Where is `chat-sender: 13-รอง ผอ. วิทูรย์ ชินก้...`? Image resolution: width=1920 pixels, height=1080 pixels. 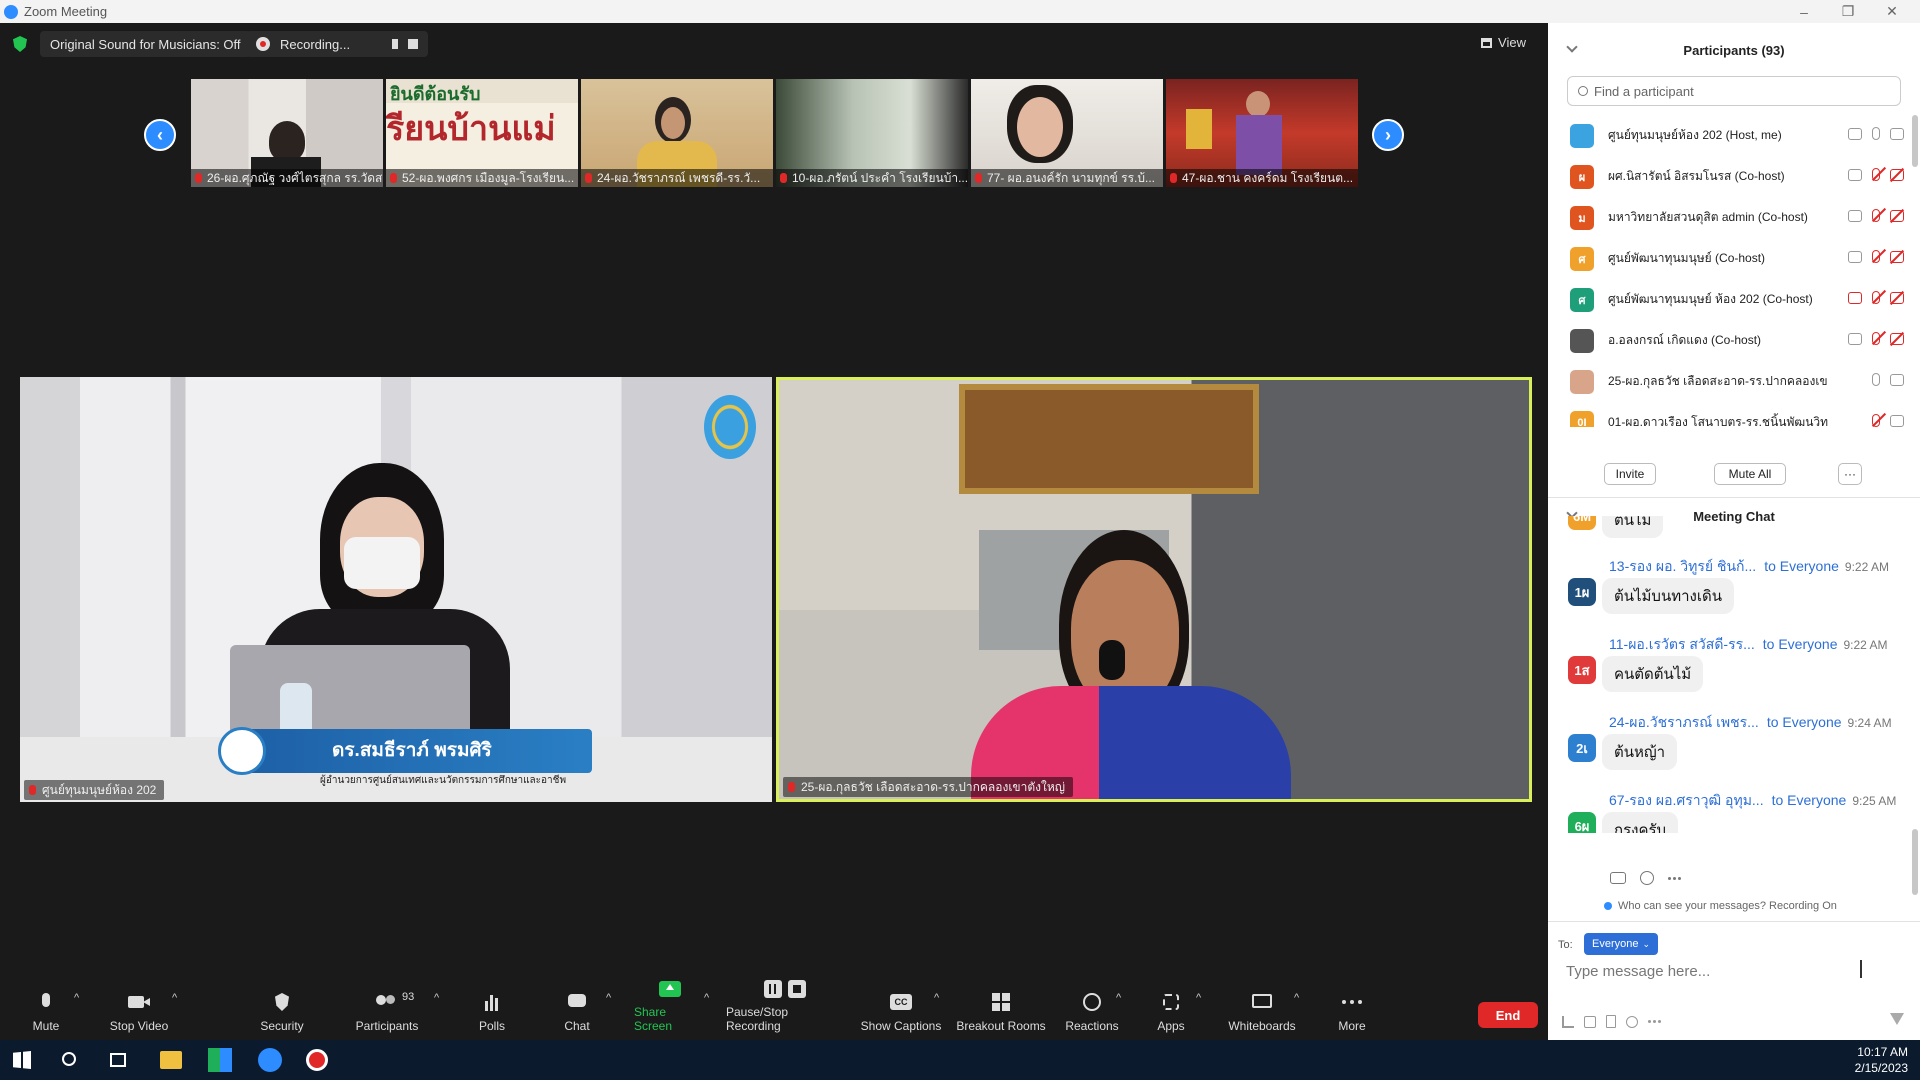
chat-sender: 13-รอง ผอ. วิทูรย์ ชินก้... is located at coordinates (1682, 566).